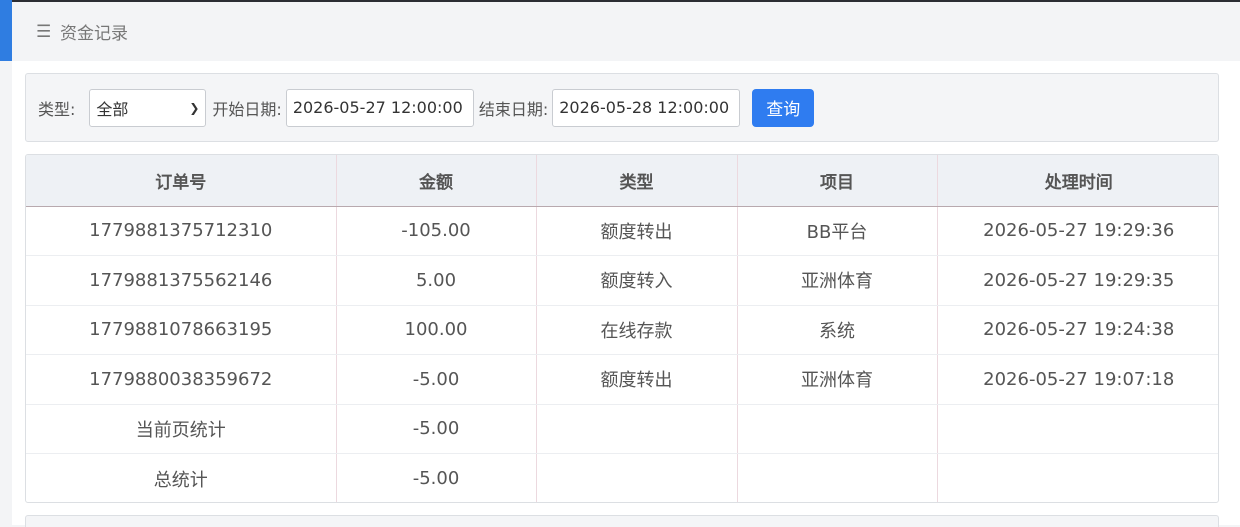  Describe the element at coordinates (837, 330) in the screenshot. I see `cell-item: 系统` at that location.